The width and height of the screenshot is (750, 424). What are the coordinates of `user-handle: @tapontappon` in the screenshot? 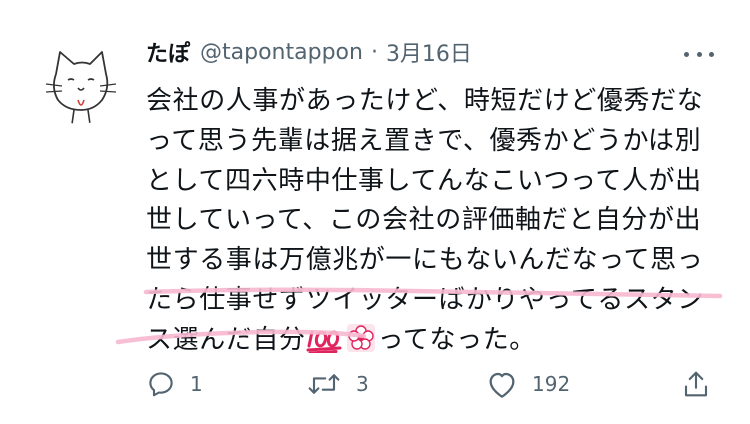 It's located at (281, 52).